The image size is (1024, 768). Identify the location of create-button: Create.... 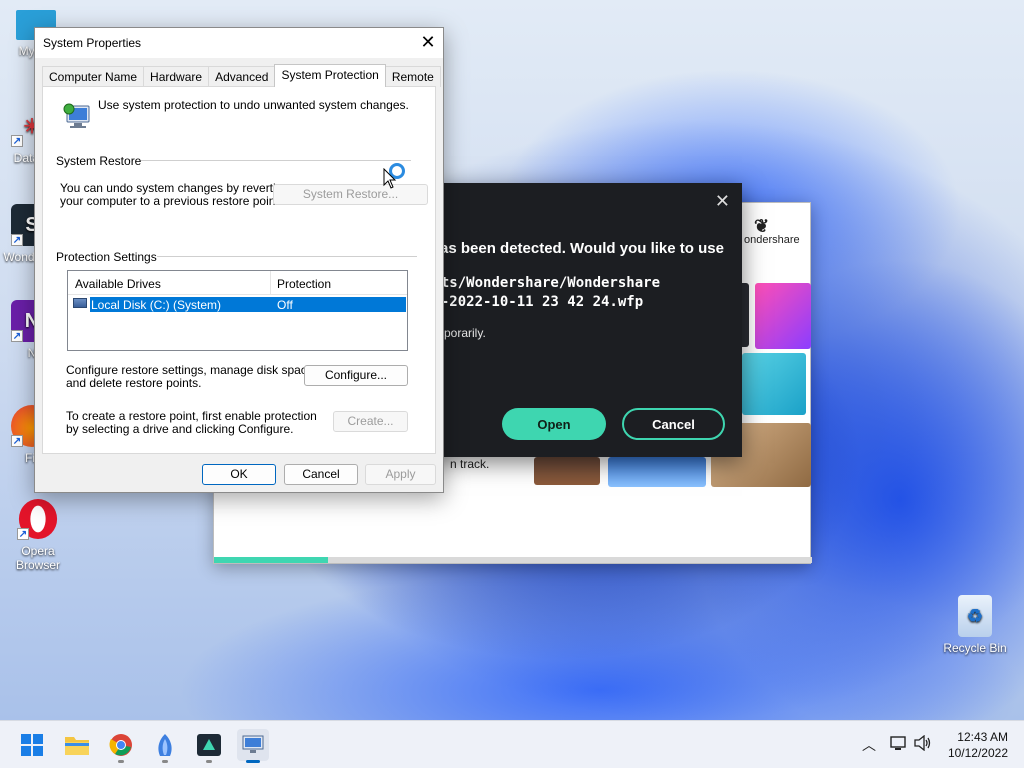
(370, 421).